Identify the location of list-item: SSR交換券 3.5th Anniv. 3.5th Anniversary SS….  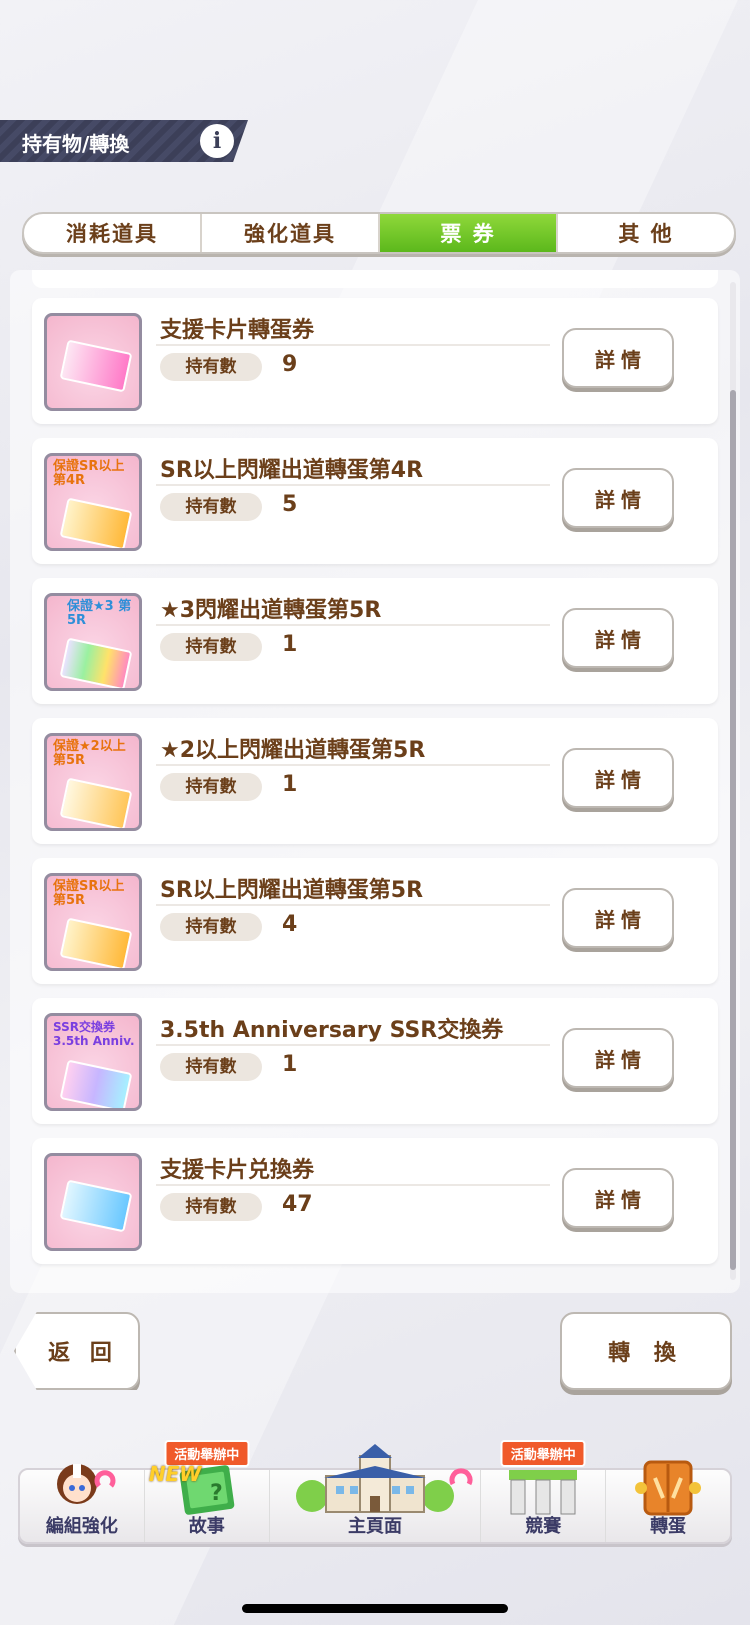
(375, 1061).